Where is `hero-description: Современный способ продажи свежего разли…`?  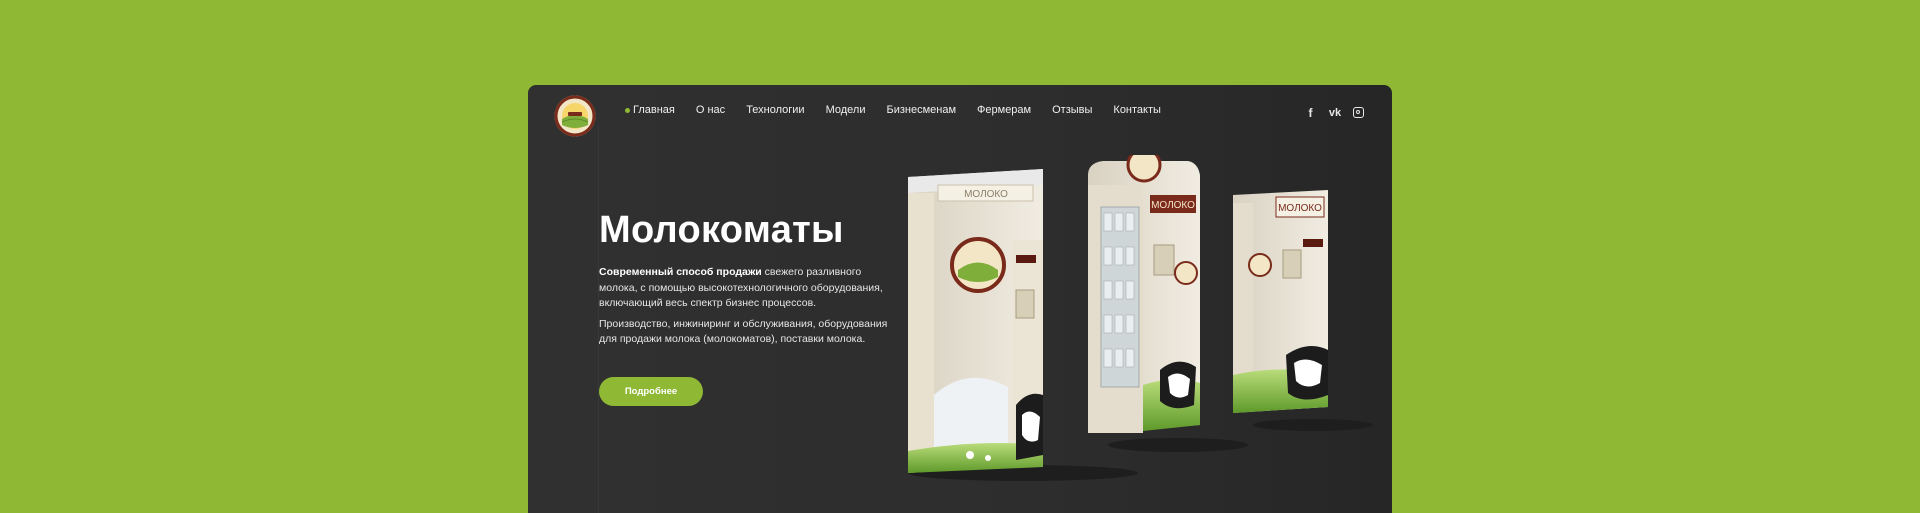
hero-description: Современный способ продажи свежего разли… is located at coordinates (749, 309).